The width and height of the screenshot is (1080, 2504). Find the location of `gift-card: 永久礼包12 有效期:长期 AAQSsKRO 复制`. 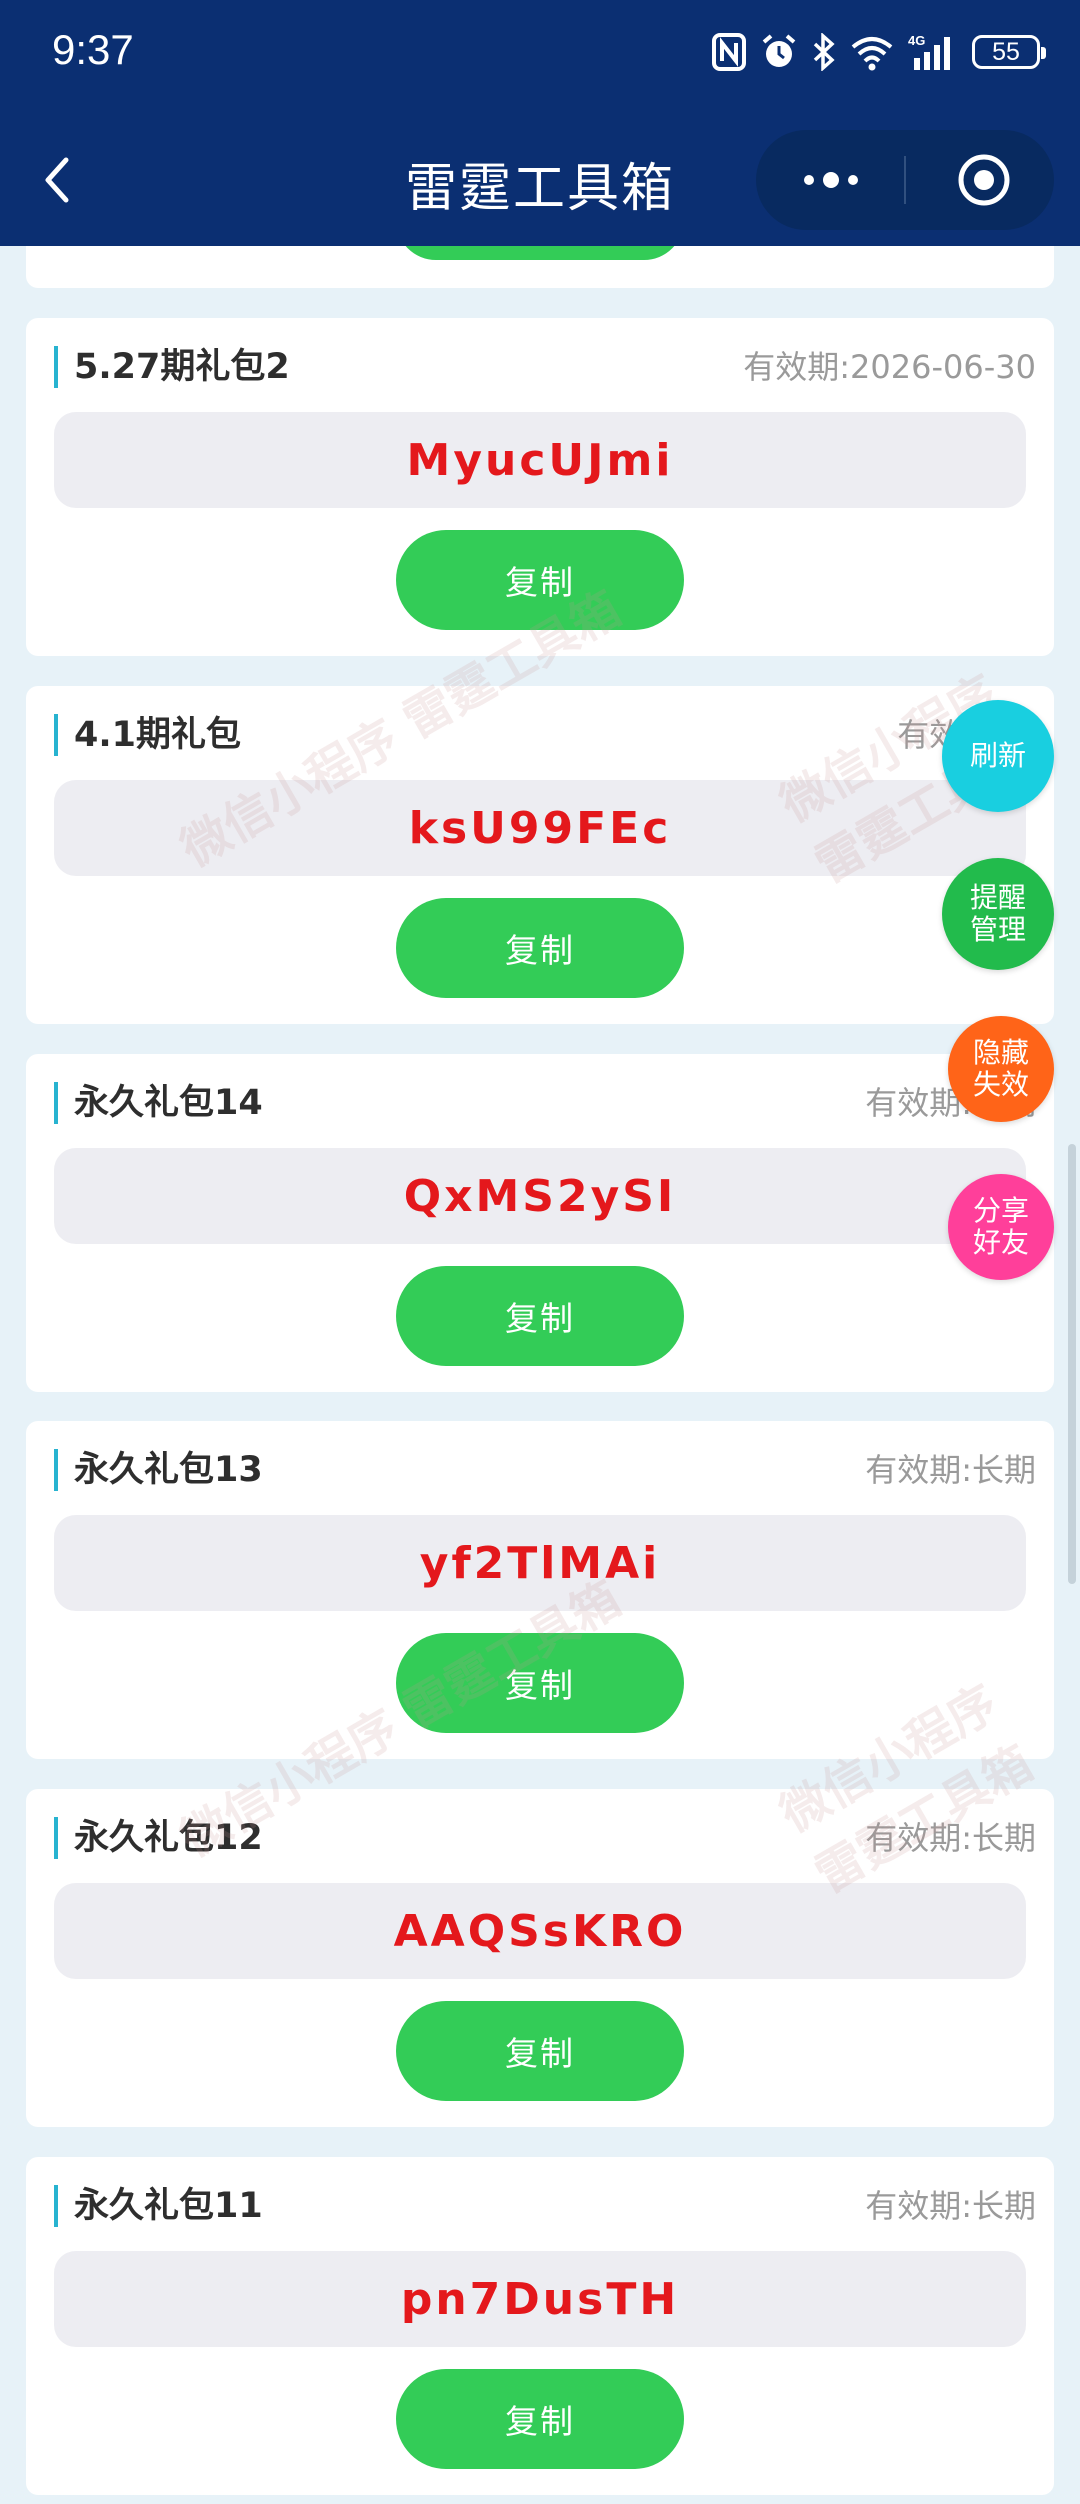

gift-card: 永久礼包12 有效期:长期 AAQSsKRO 复制 is located at coordinates (540, 1958).